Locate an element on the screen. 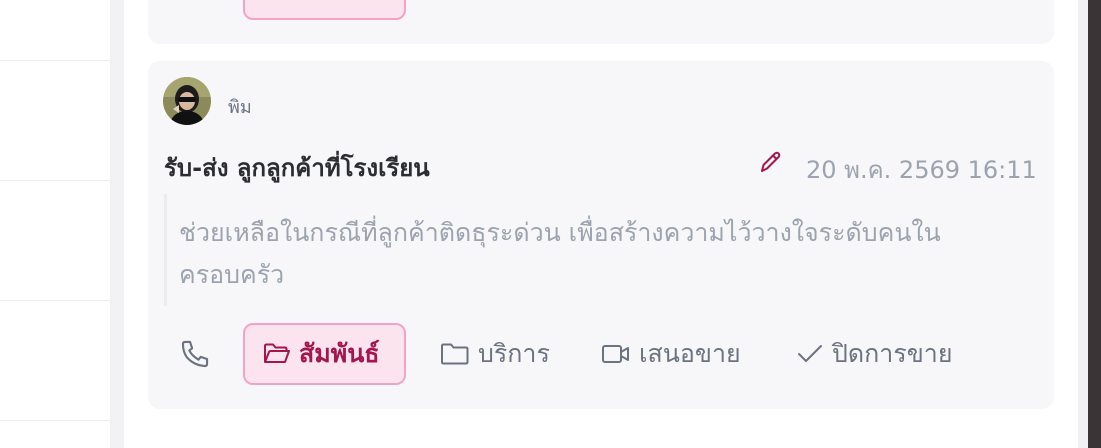  previous-action-row is located at coordinates (601, 10).